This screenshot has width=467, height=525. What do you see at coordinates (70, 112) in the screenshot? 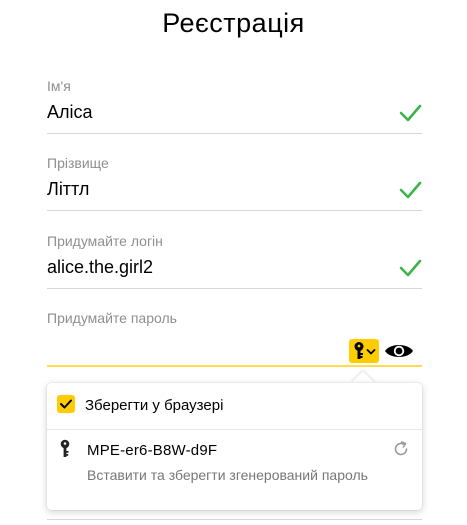
I see `first-name-value: Аліса` at bounding box center [70, 112].